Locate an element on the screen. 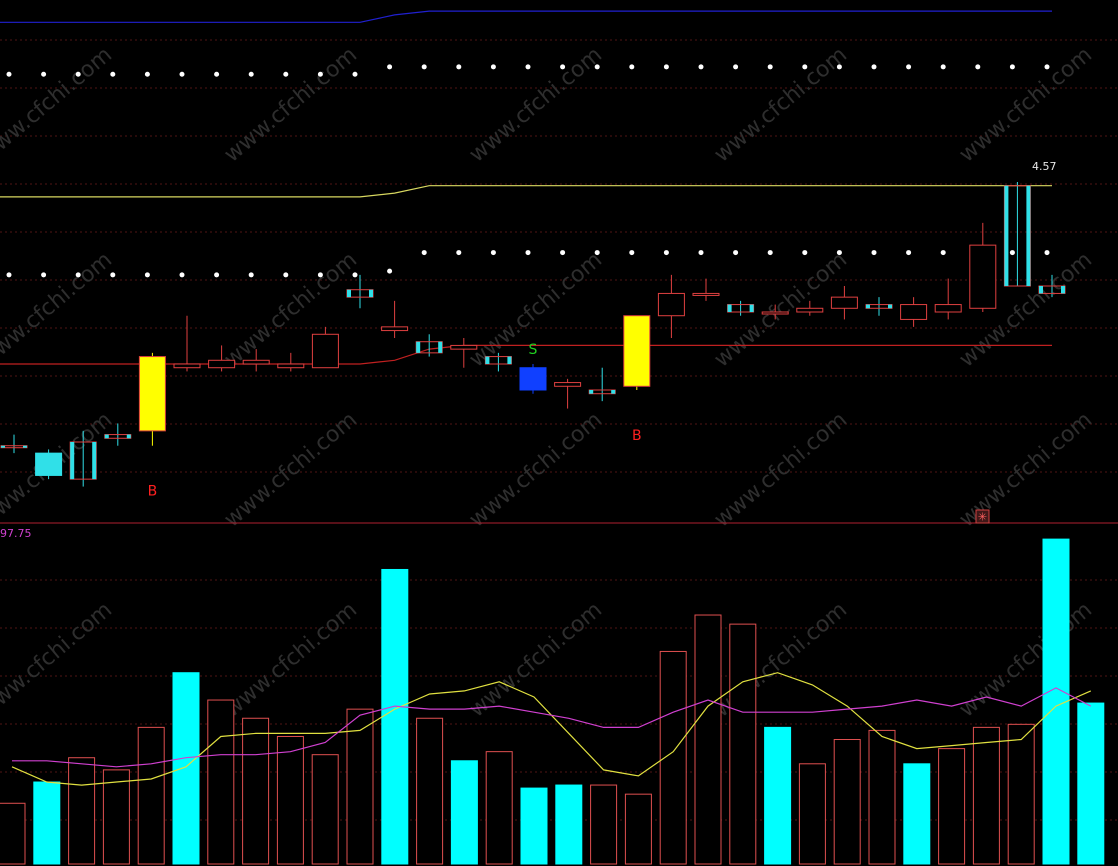 Image resolution: width=1118 pixels, height=866 pixels. asterisk-icon: ✳ is located at coordinates (982, 516).